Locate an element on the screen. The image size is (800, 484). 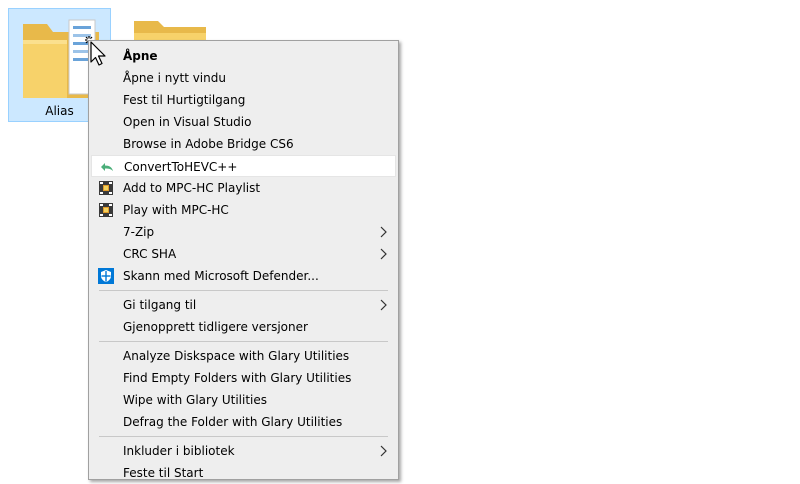
menu-item-7zip: 7-Zip is located at coordinates (243, 232).